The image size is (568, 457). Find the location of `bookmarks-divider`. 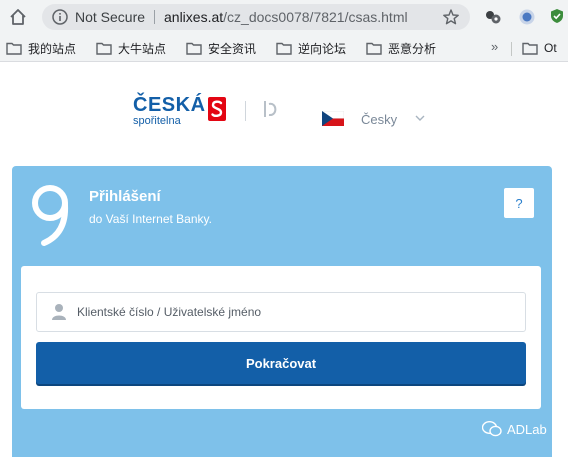

bookmarks-divider is located at coordinates (511, 49).